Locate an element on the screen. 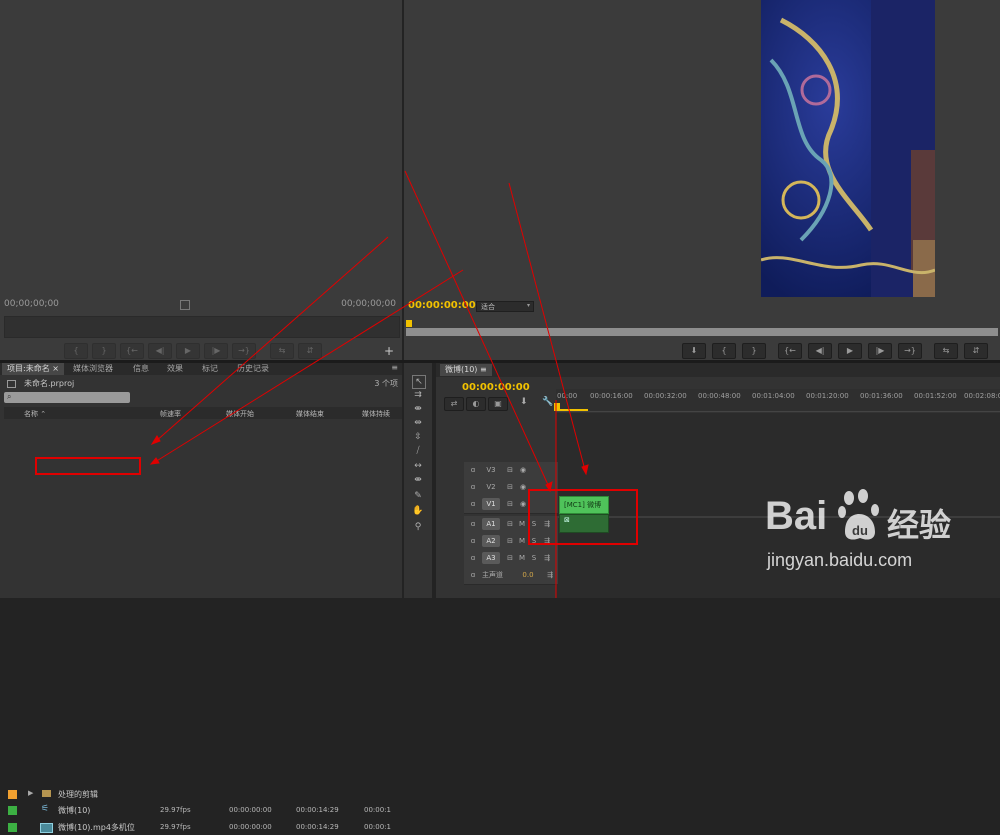  folder-icon is located at coordinates (46, 793).